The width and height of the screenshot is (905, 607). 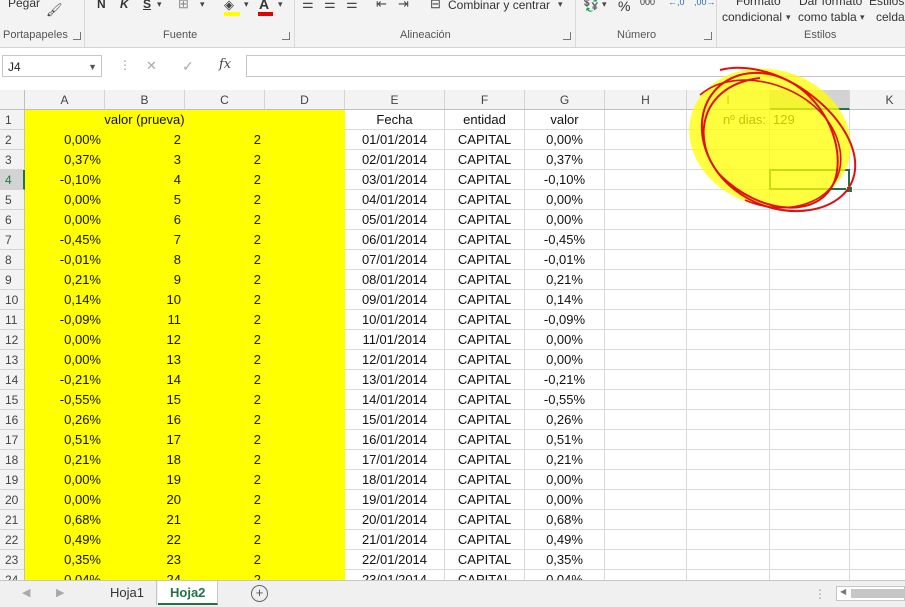 What do you see at coordinates (145, 140) in the screenshot?
I see `cell-b2: 2` at bounding box center [145, 140].